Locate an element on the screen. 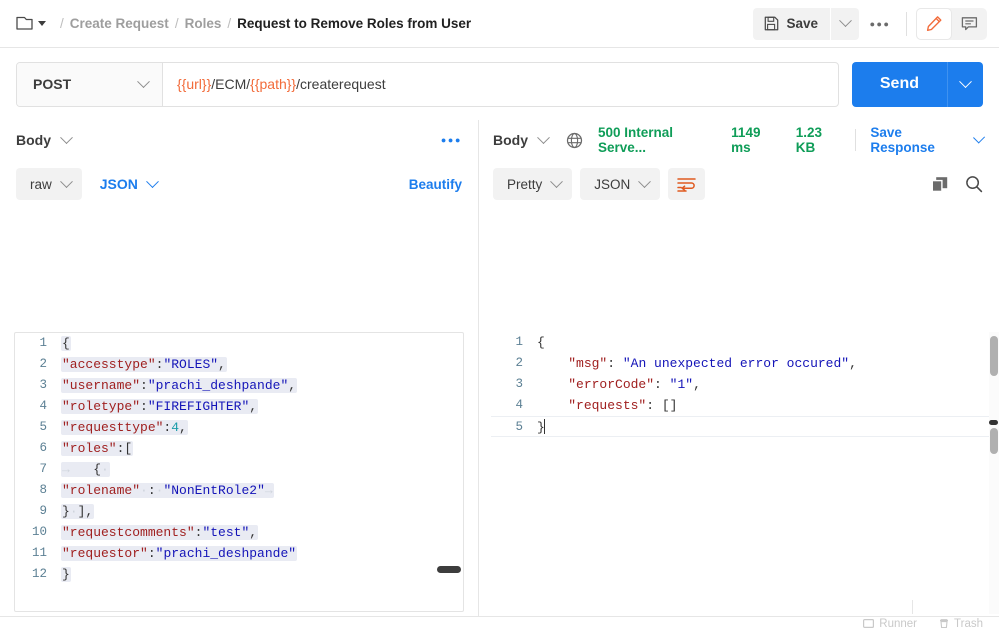  code-line: 3 "errorCode": "1", is located at coordinates (744, 384).